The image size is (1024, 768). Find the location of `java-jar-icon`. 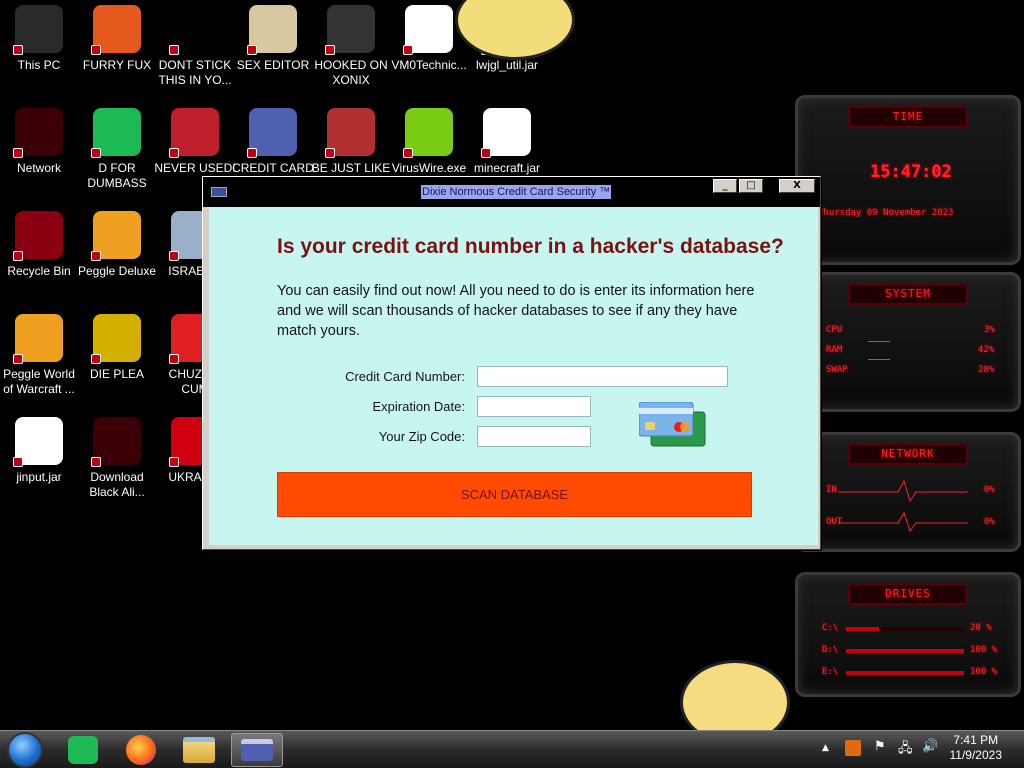

java-jar-icon is located at coordinates (38, 442).